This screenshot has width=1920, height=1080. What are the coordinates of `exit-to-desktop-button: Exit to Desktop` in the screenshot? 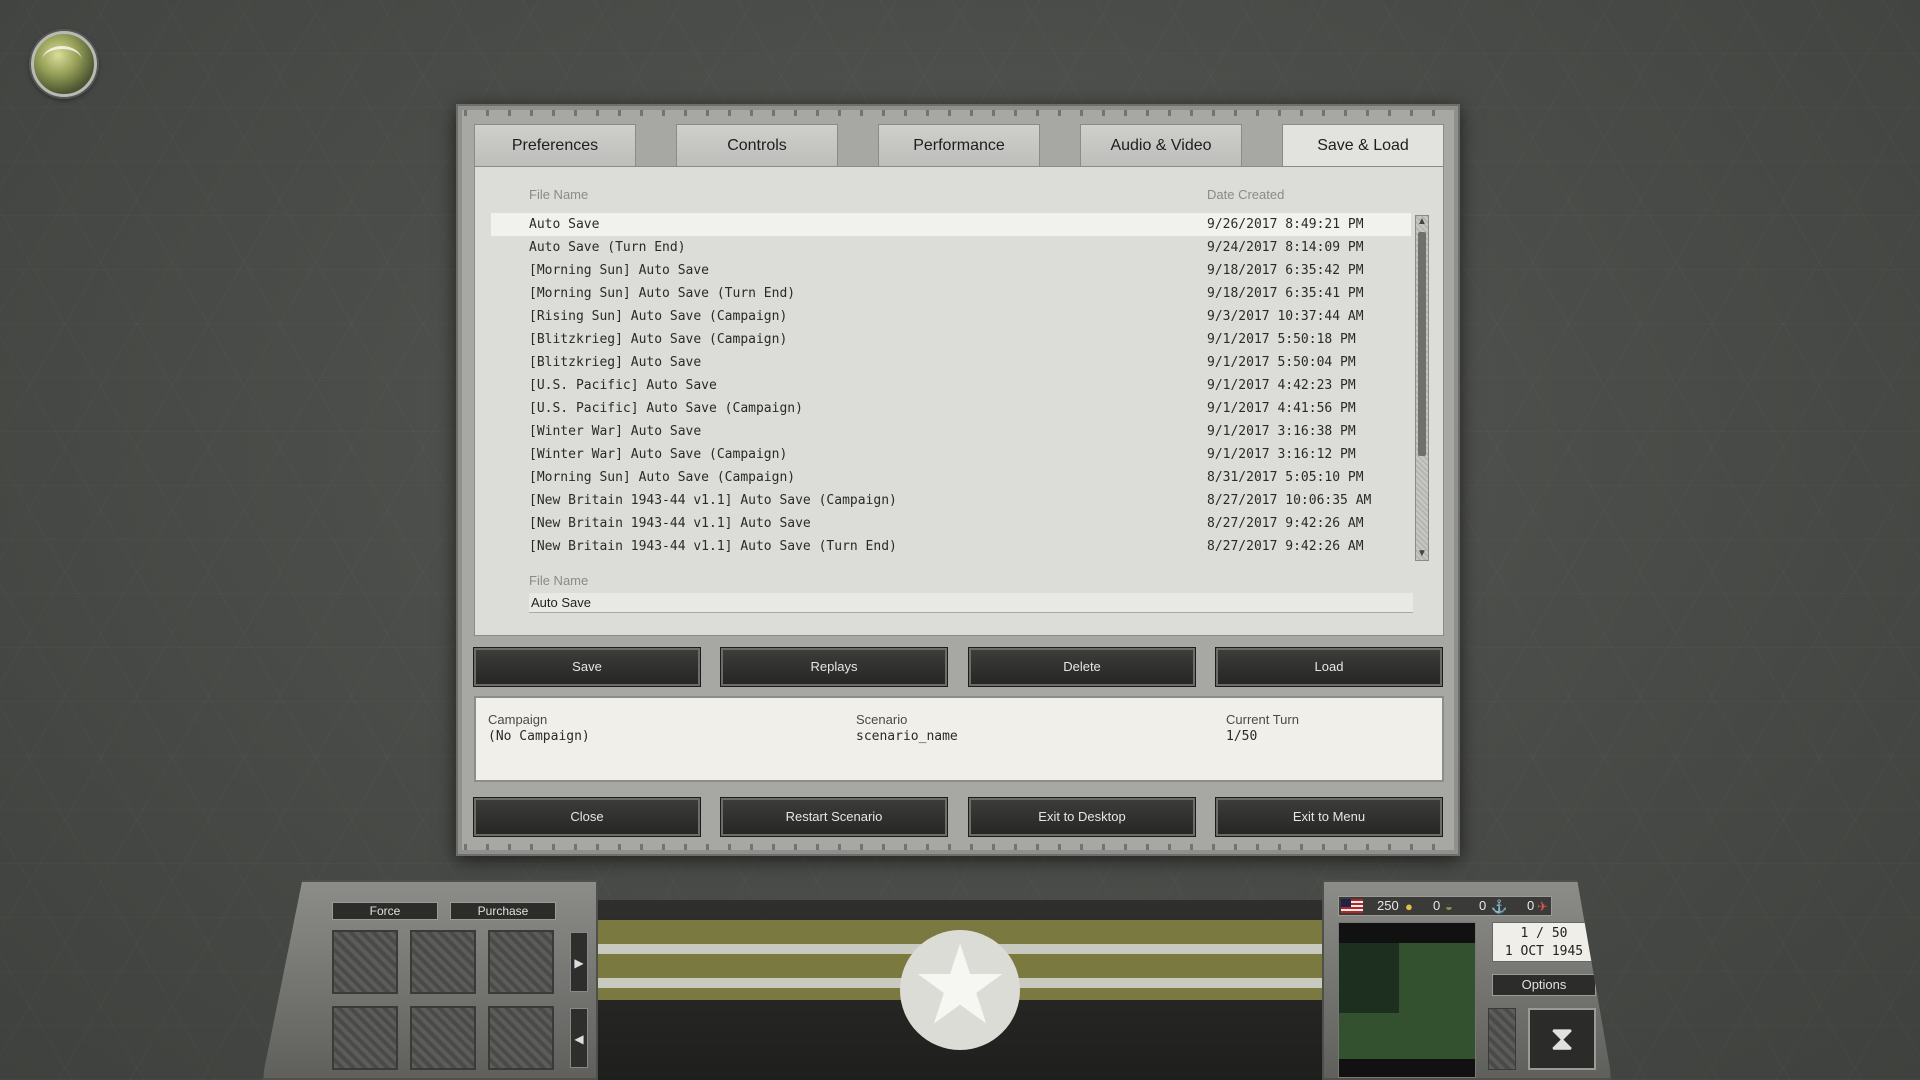 It's located at (1082, 817).